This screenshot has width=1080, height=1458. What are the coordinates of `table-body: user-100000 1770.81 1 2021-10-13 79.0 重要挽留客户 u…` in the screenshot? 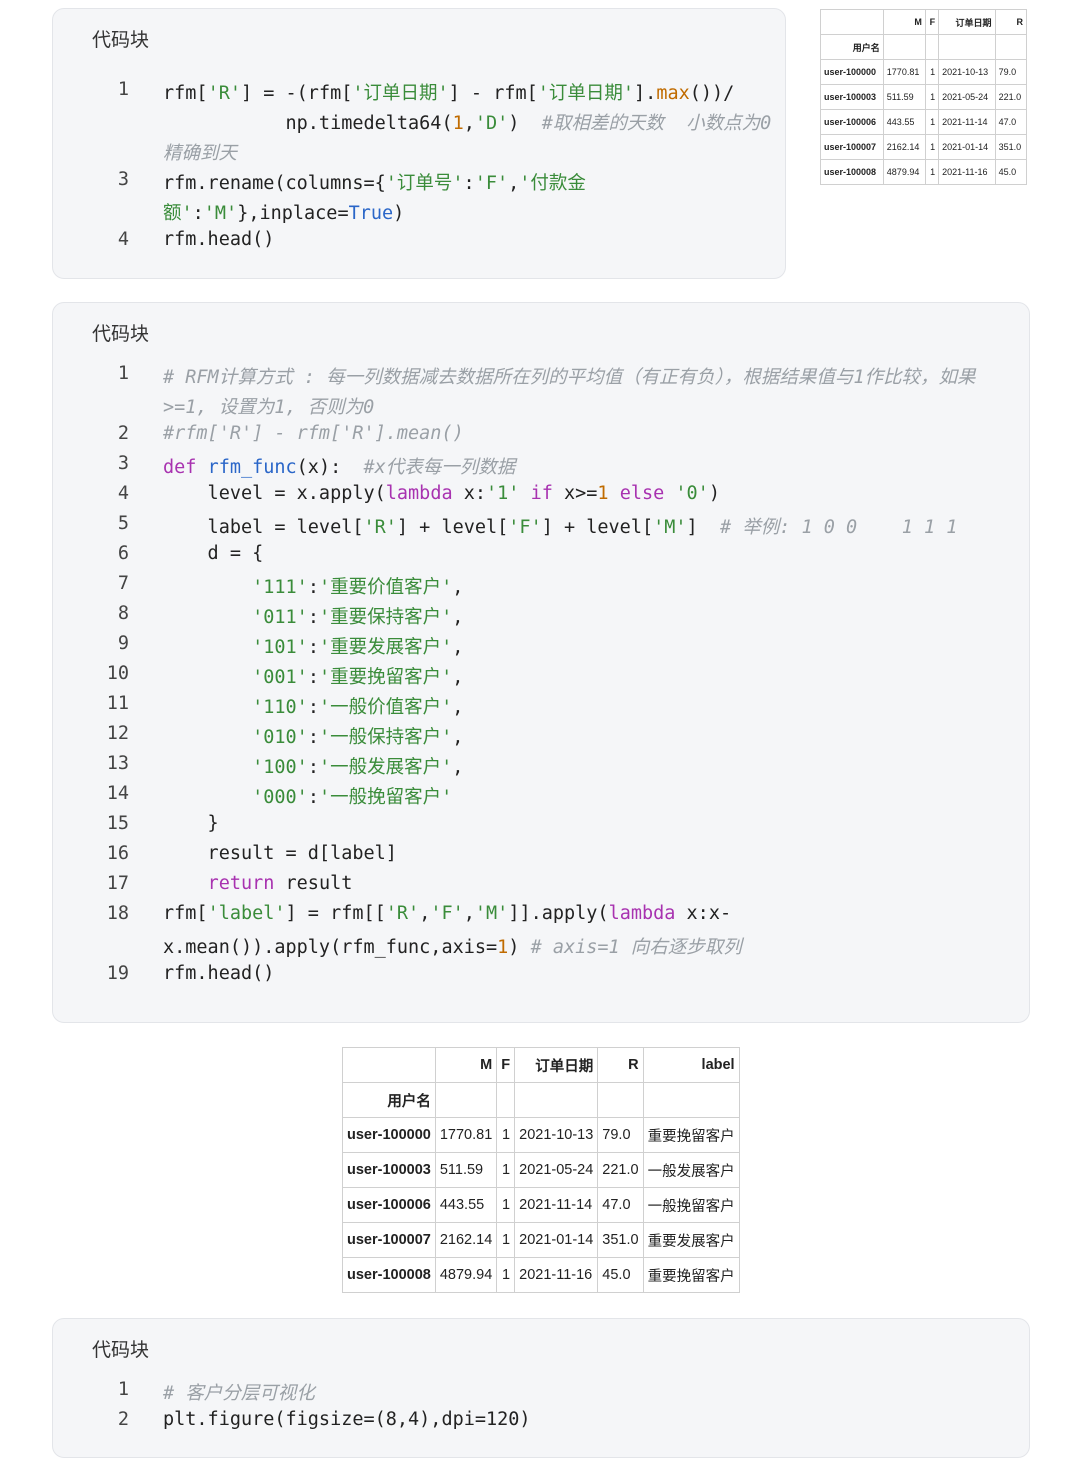 It's located at (541, 1205).